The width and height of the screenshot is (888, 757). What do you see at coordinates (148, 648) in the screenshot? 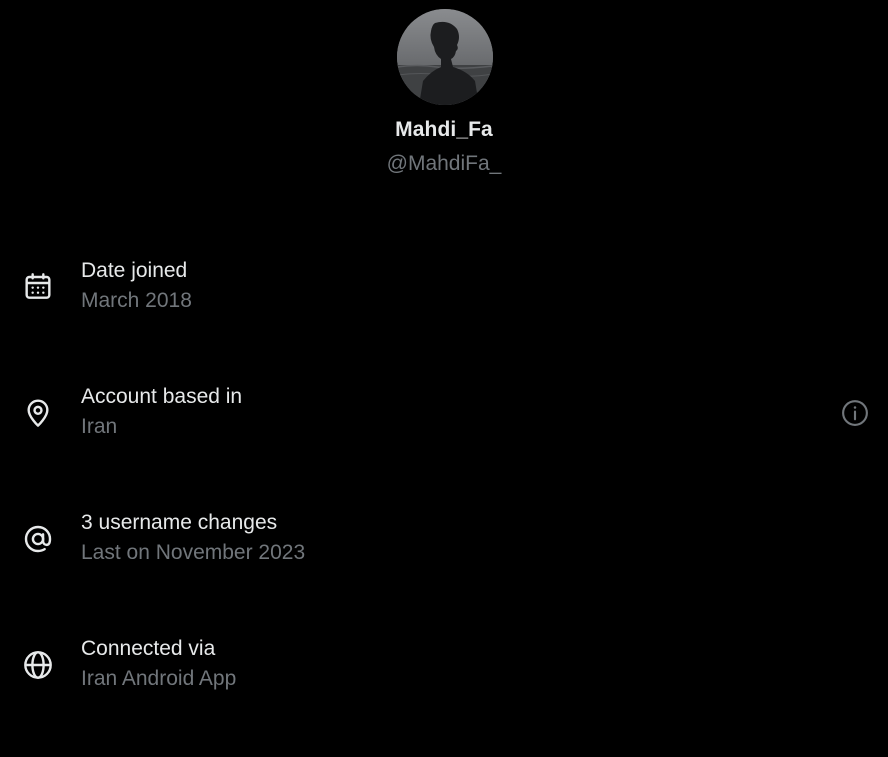
I see `connected-via-label: Connected via` at bounding box center [148, 648].